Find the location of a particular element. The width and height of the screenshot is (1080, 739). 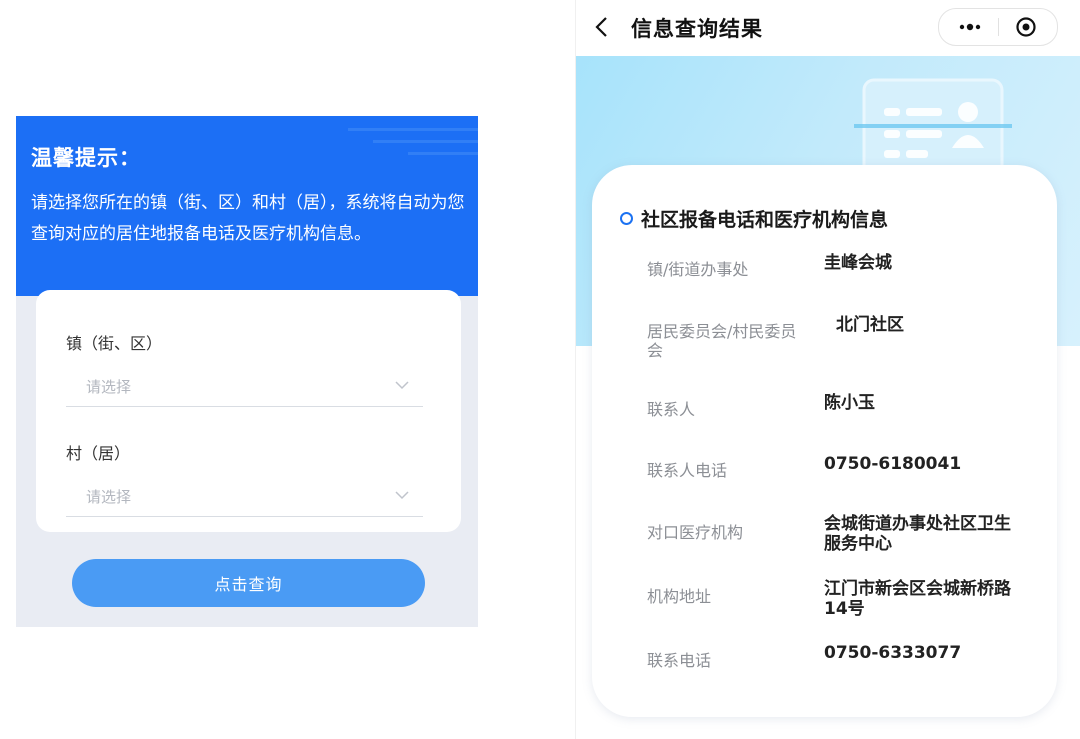

more-icon is located at coordinates (970, 27).